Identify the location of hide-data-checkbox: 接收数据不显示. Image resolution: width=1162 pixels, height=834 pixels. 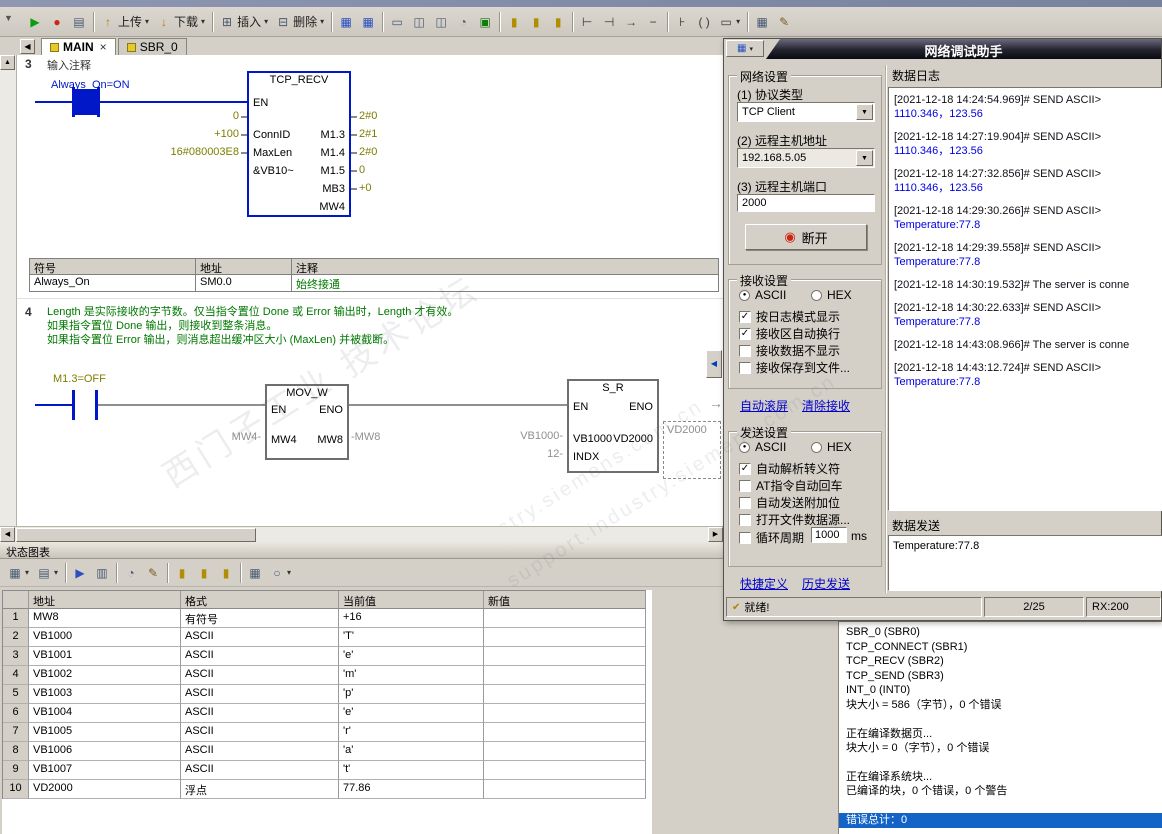
(789, 350).